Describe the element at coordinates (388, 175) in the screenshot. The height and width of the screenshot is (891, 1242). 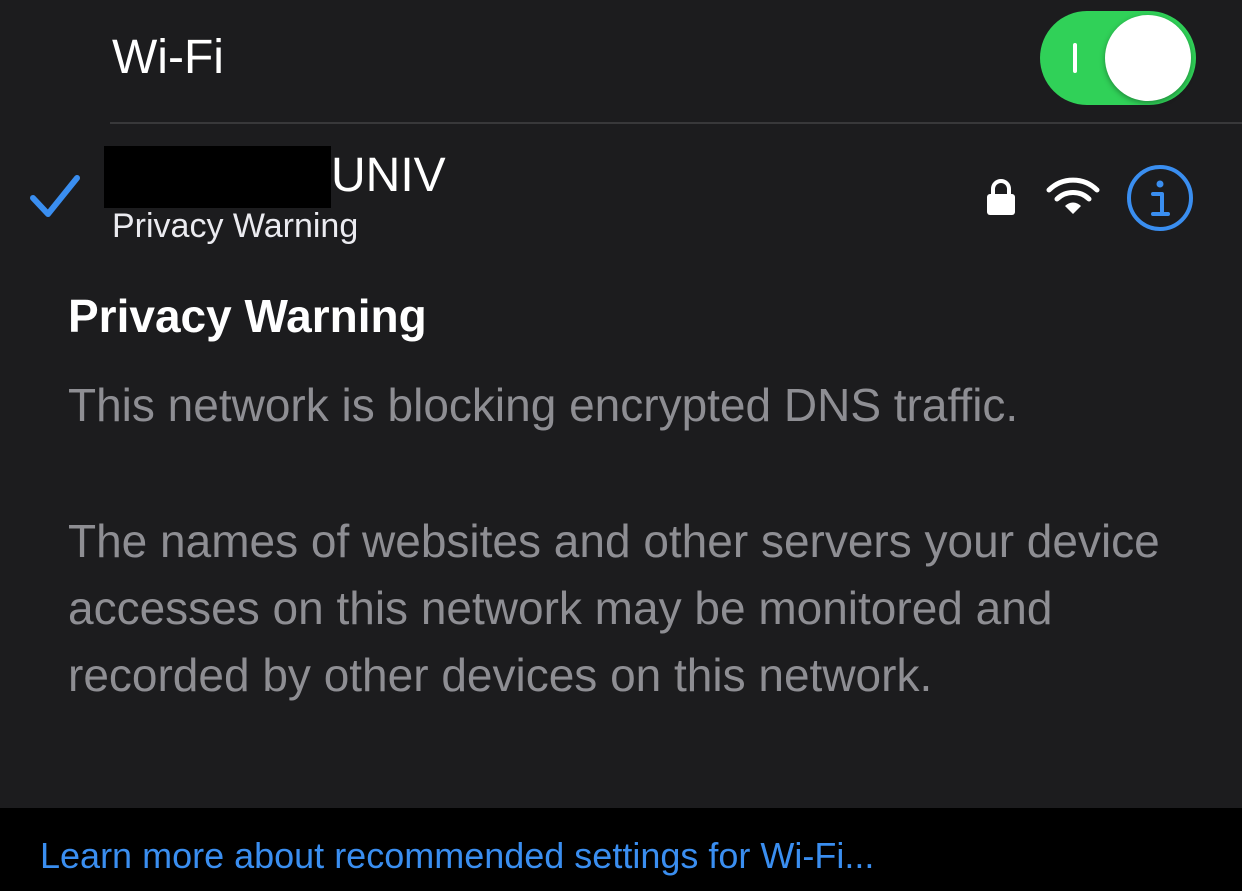
I see `network-name: UNIV` at that location.